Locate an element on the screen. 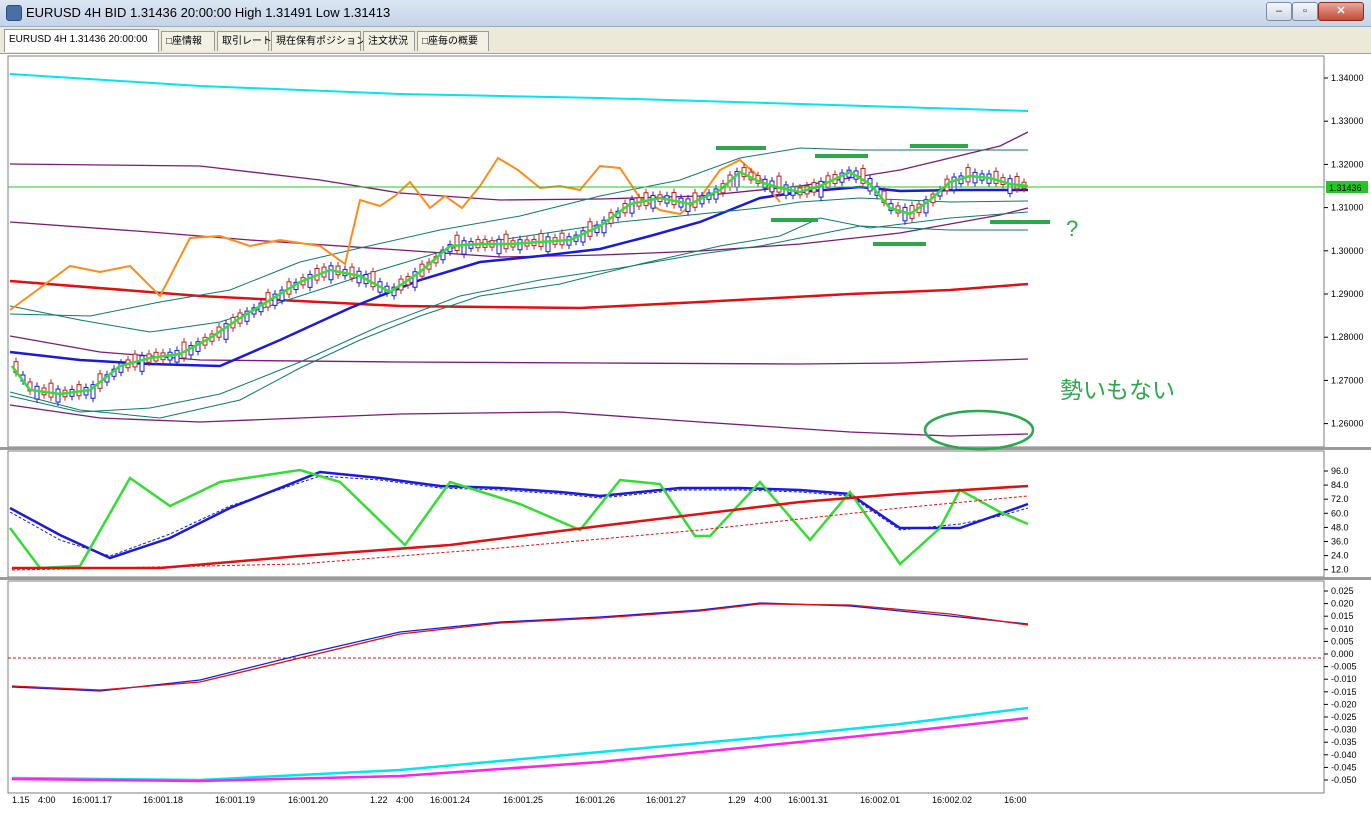  stoch-tick-label: 24.0 is located at coordinates (1340, 556).